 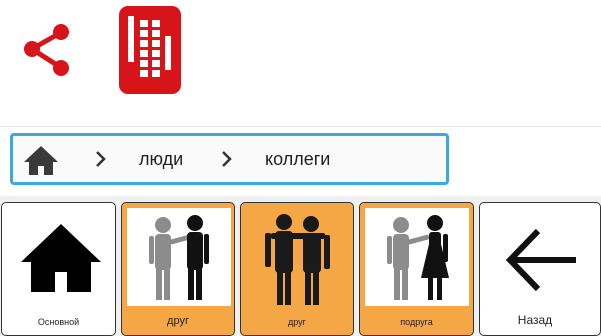 I want to click on share-button, so click(x=48, y=50).